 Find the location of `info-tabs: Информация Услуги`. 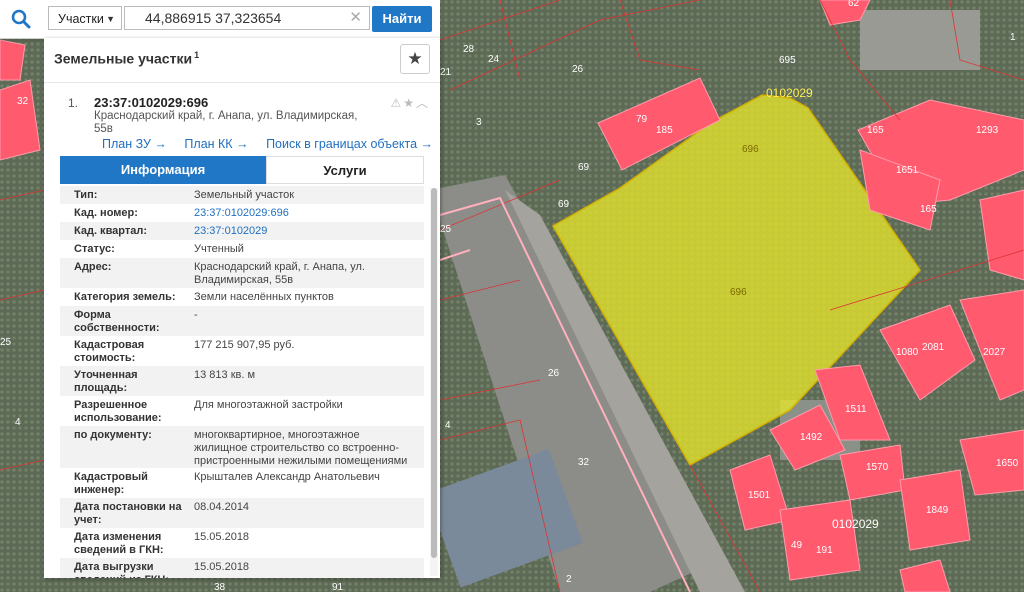

info-tabs: Информация Услуги is located at coordinates (242, 170).